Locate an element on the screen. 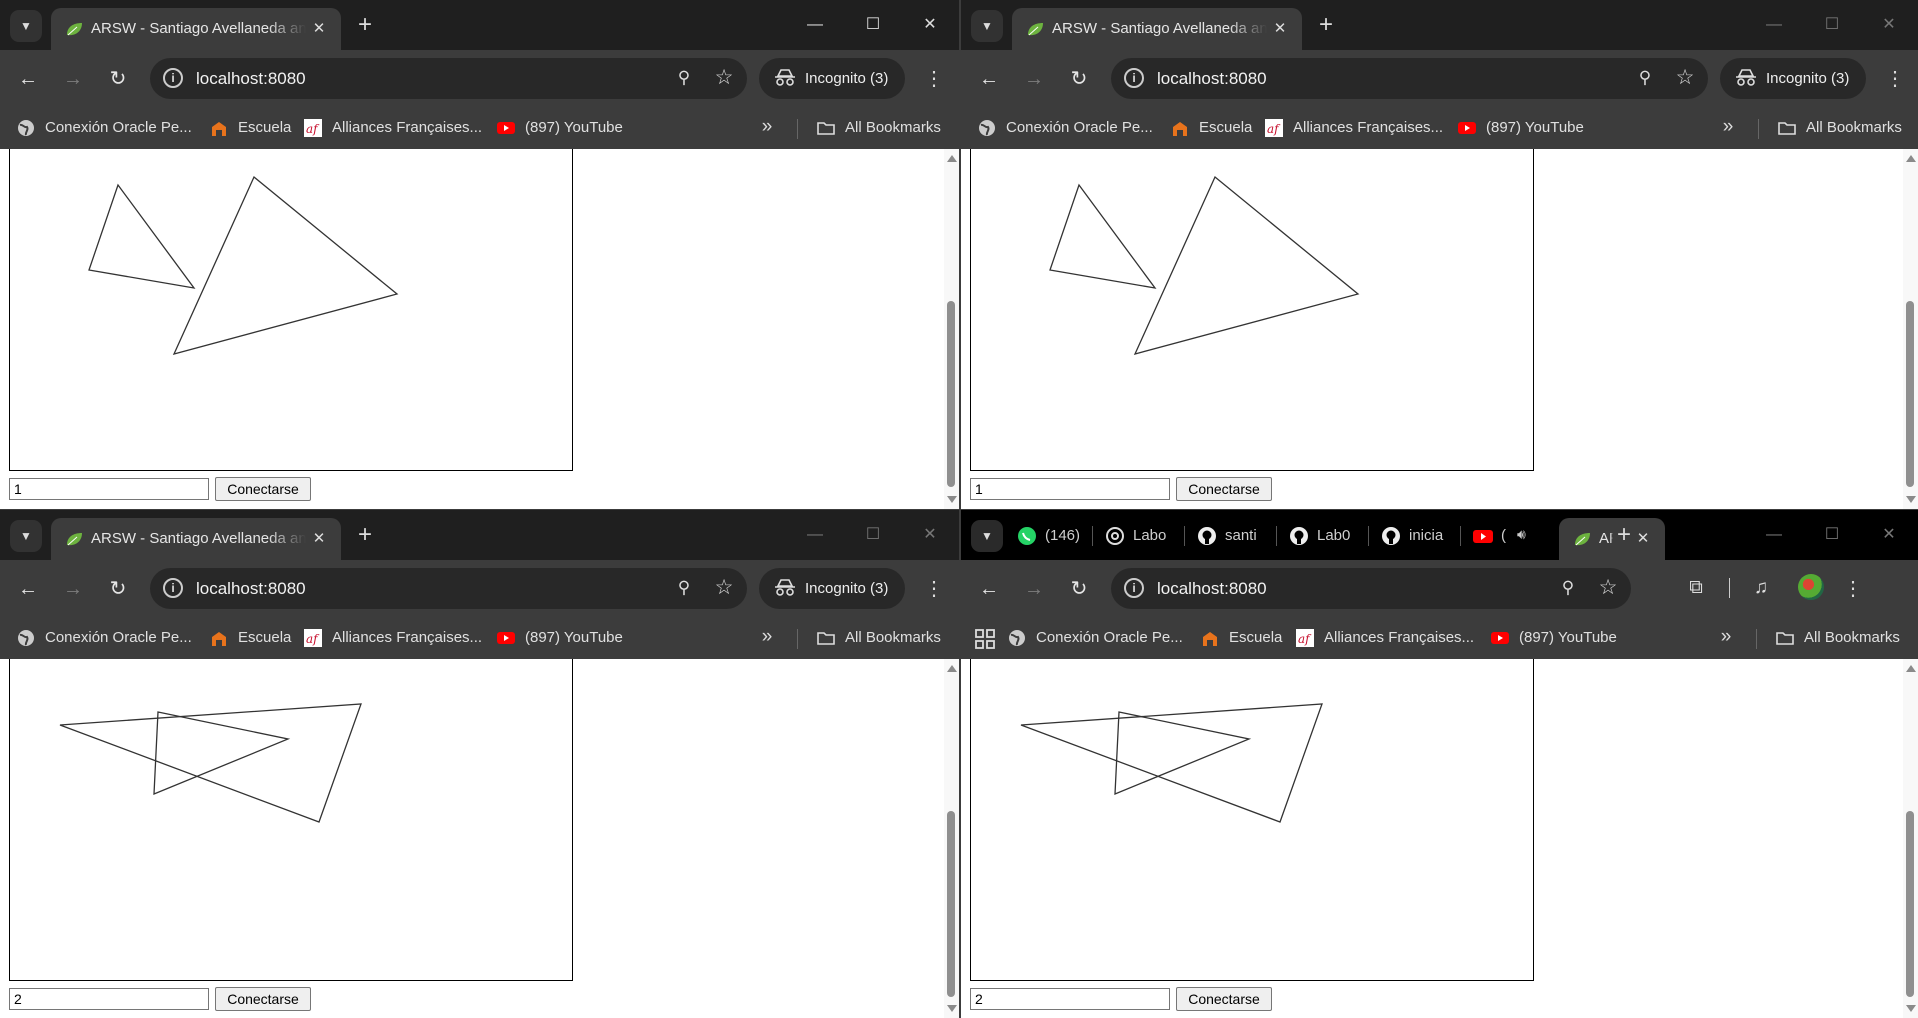 This screenshot has height=1018, width=1918. tab-chatgpt: Labo is located at coordinates (1139, 535).